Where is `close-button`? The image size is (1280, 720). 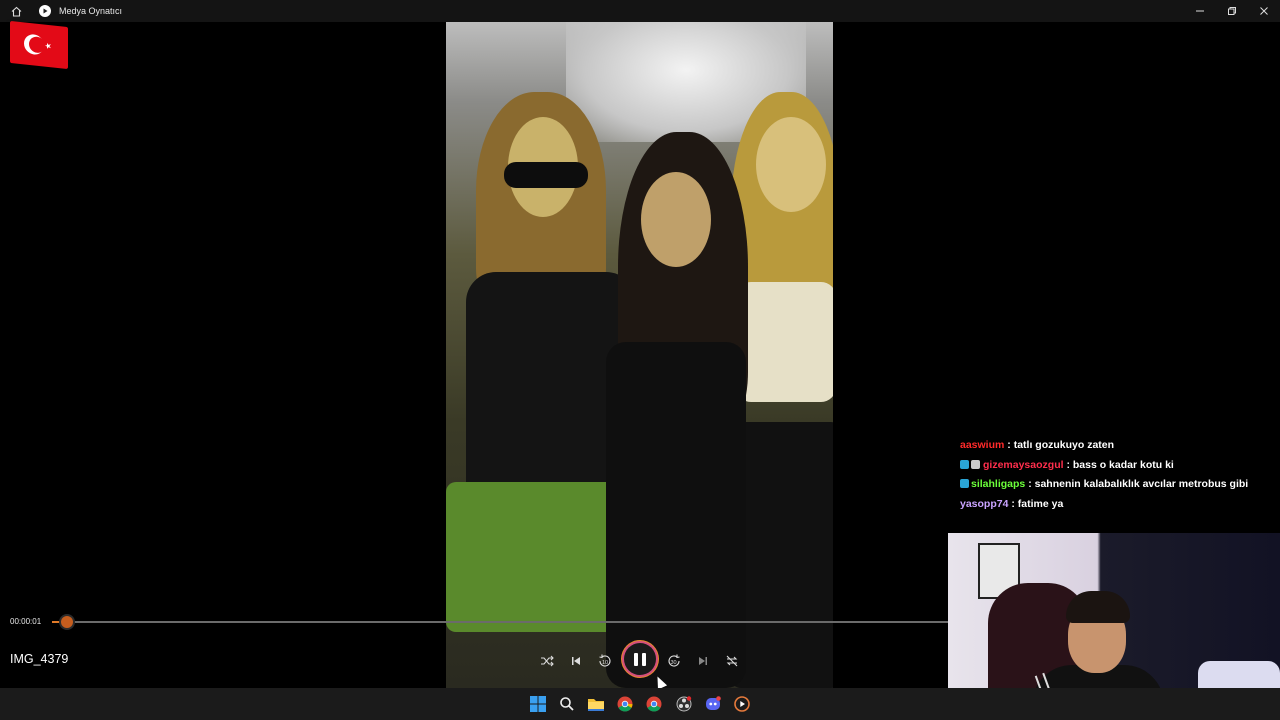
close-button is located at coordinates (1264, 11).